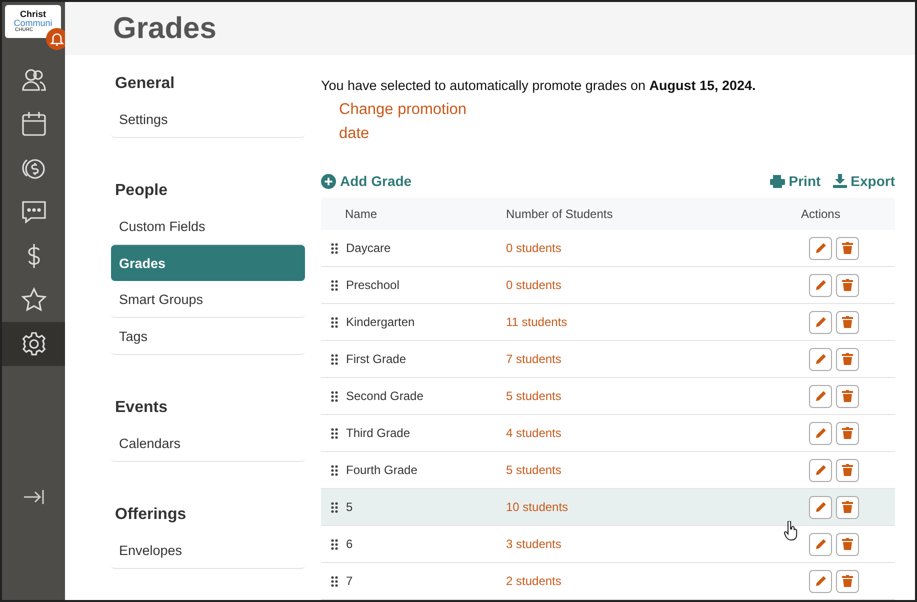  What do you see at coordinates (33, 300) in the screenshot?
I see `star-icon` at bounding box center [33, 300].